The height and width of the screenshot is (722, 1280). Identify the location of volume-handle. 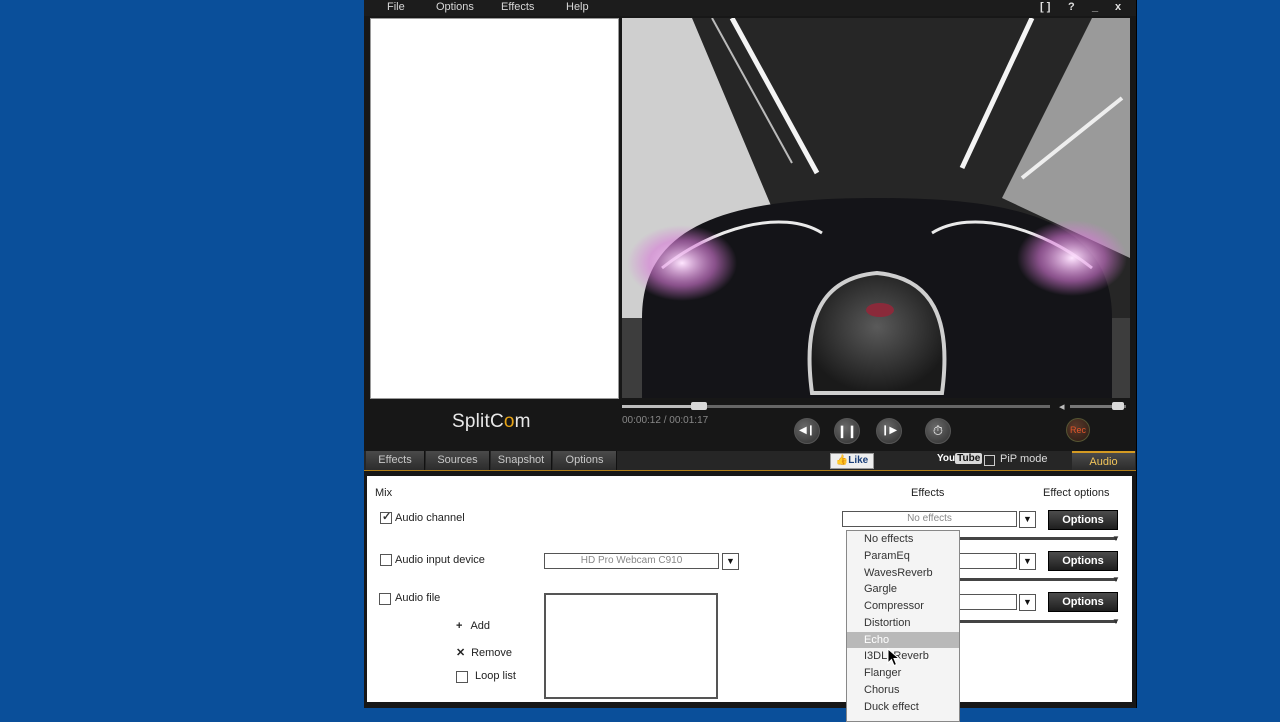
(1117, 406).